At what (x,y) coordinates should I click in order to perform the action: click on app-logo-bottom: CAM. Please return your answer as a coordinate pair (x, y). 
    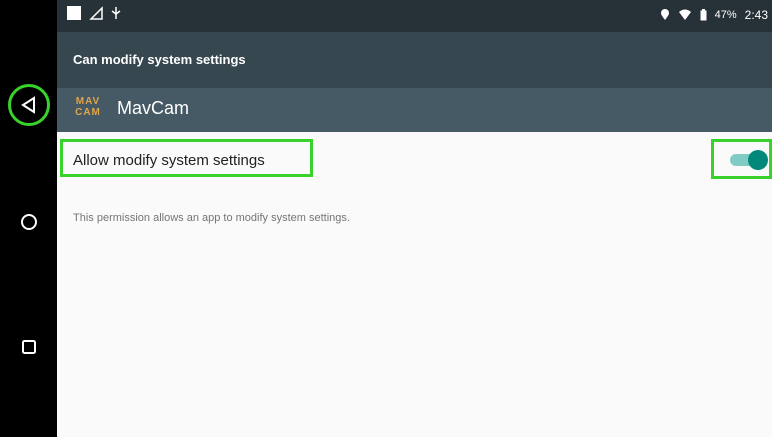
    Looking at the image, I should click on (88, 112).